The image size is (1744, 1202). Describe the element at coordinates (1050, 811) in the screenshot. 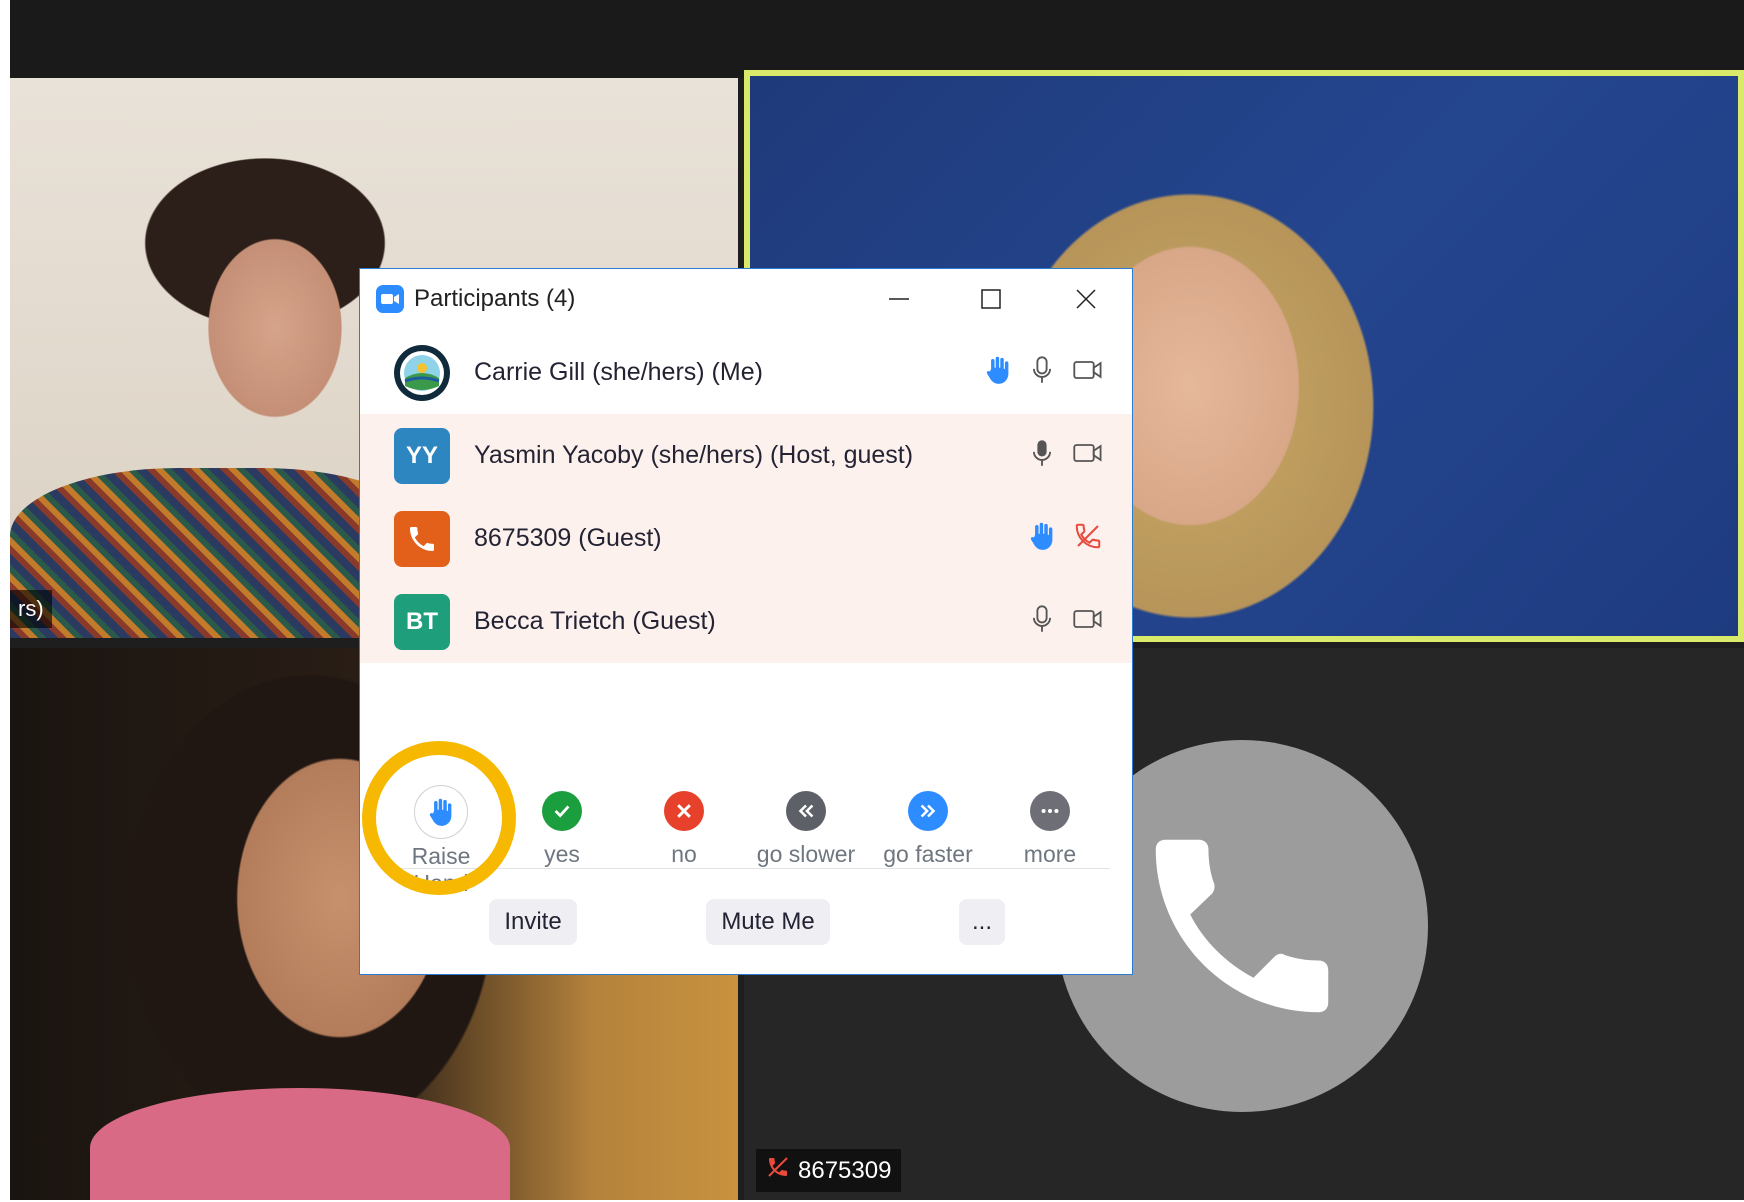

I see `ellipsis-icon` at that location.